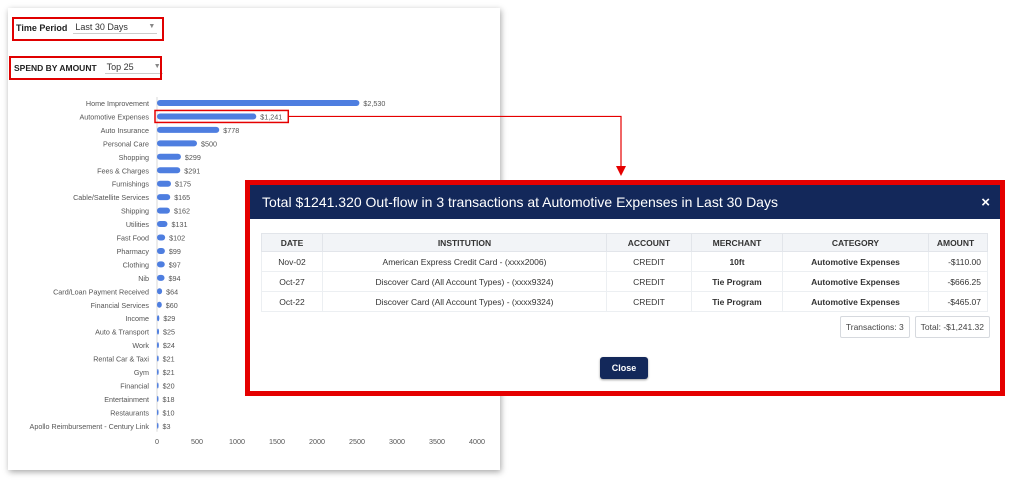  What do you see at coordinates (958, 261) in the screenshot?
I see `cell-amount: -$110.00` at bounding box center [958, 261].